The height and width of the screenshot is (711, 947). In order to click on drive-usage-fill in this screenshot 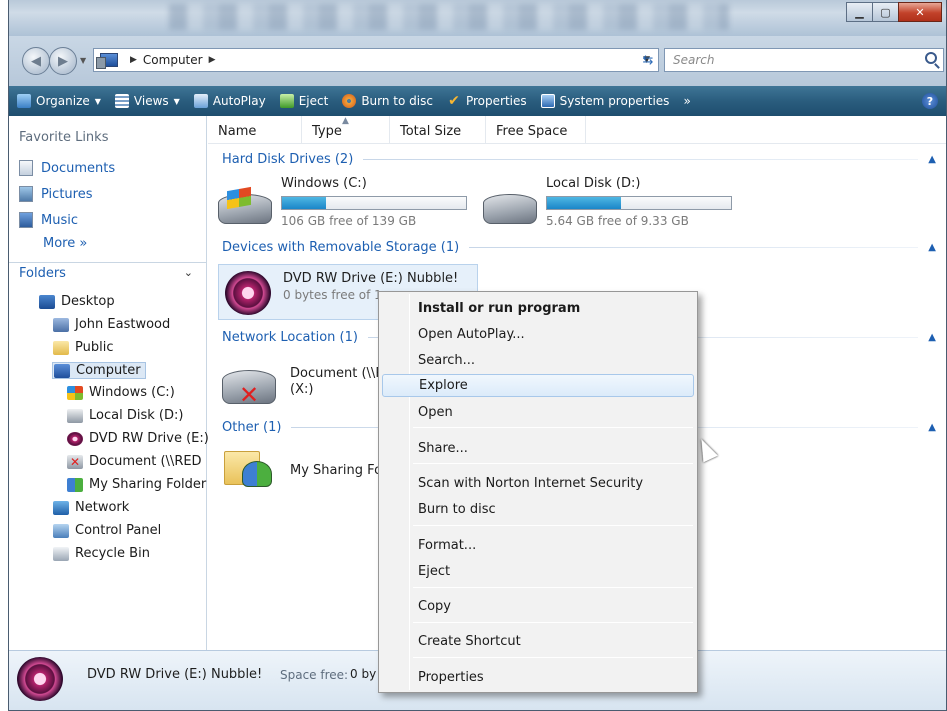, I will do `click(304, 203)`.